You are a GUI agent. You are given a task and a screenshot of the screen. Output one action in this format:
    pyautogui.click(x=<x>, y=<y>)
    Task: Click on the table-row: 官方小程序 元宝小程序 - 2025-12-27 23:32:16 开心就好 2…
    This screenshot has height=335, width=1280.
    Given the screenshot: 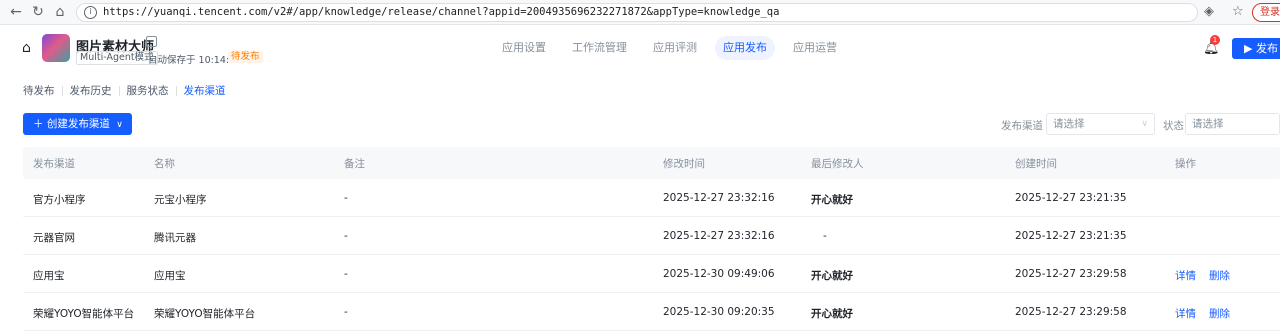 What is the action you would take?
    pyautogui.click(x=651, y=198)
    